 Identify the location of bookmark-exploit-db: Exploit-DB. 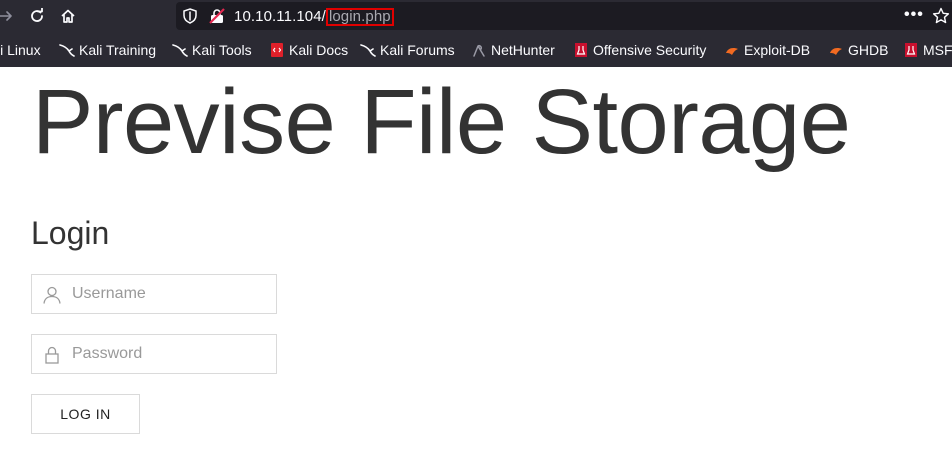
(767, 50).